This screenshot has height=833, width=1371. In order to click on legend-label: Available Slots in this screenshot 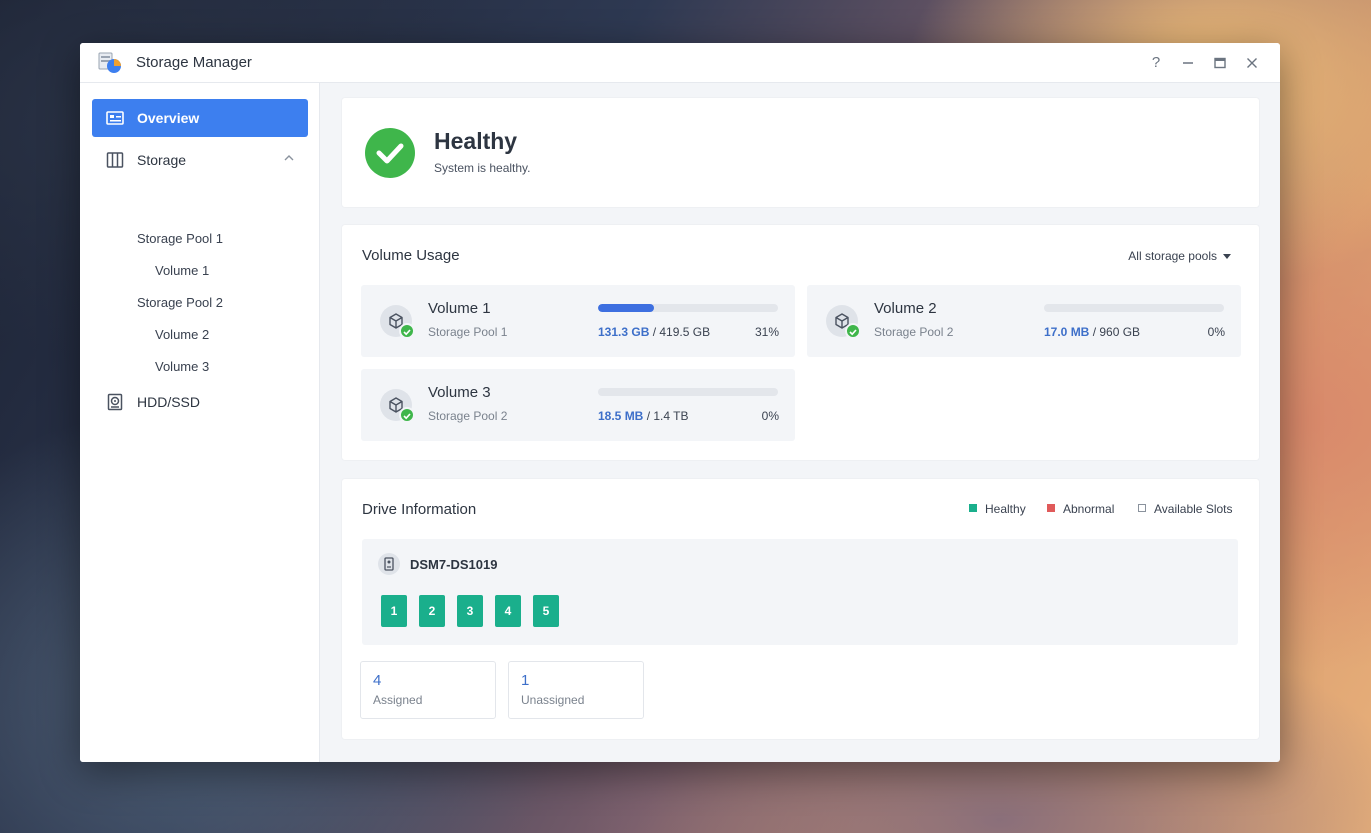, I will do `click(1193, 509)`.